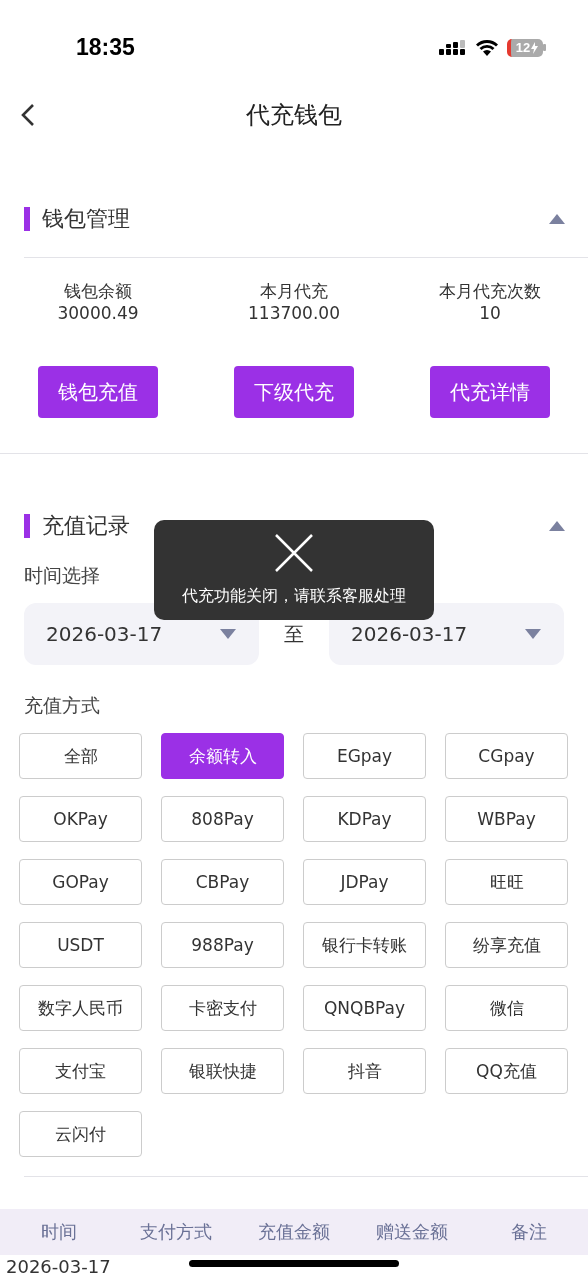  I want to click on method-chip: 微信, so click(506, 1008).